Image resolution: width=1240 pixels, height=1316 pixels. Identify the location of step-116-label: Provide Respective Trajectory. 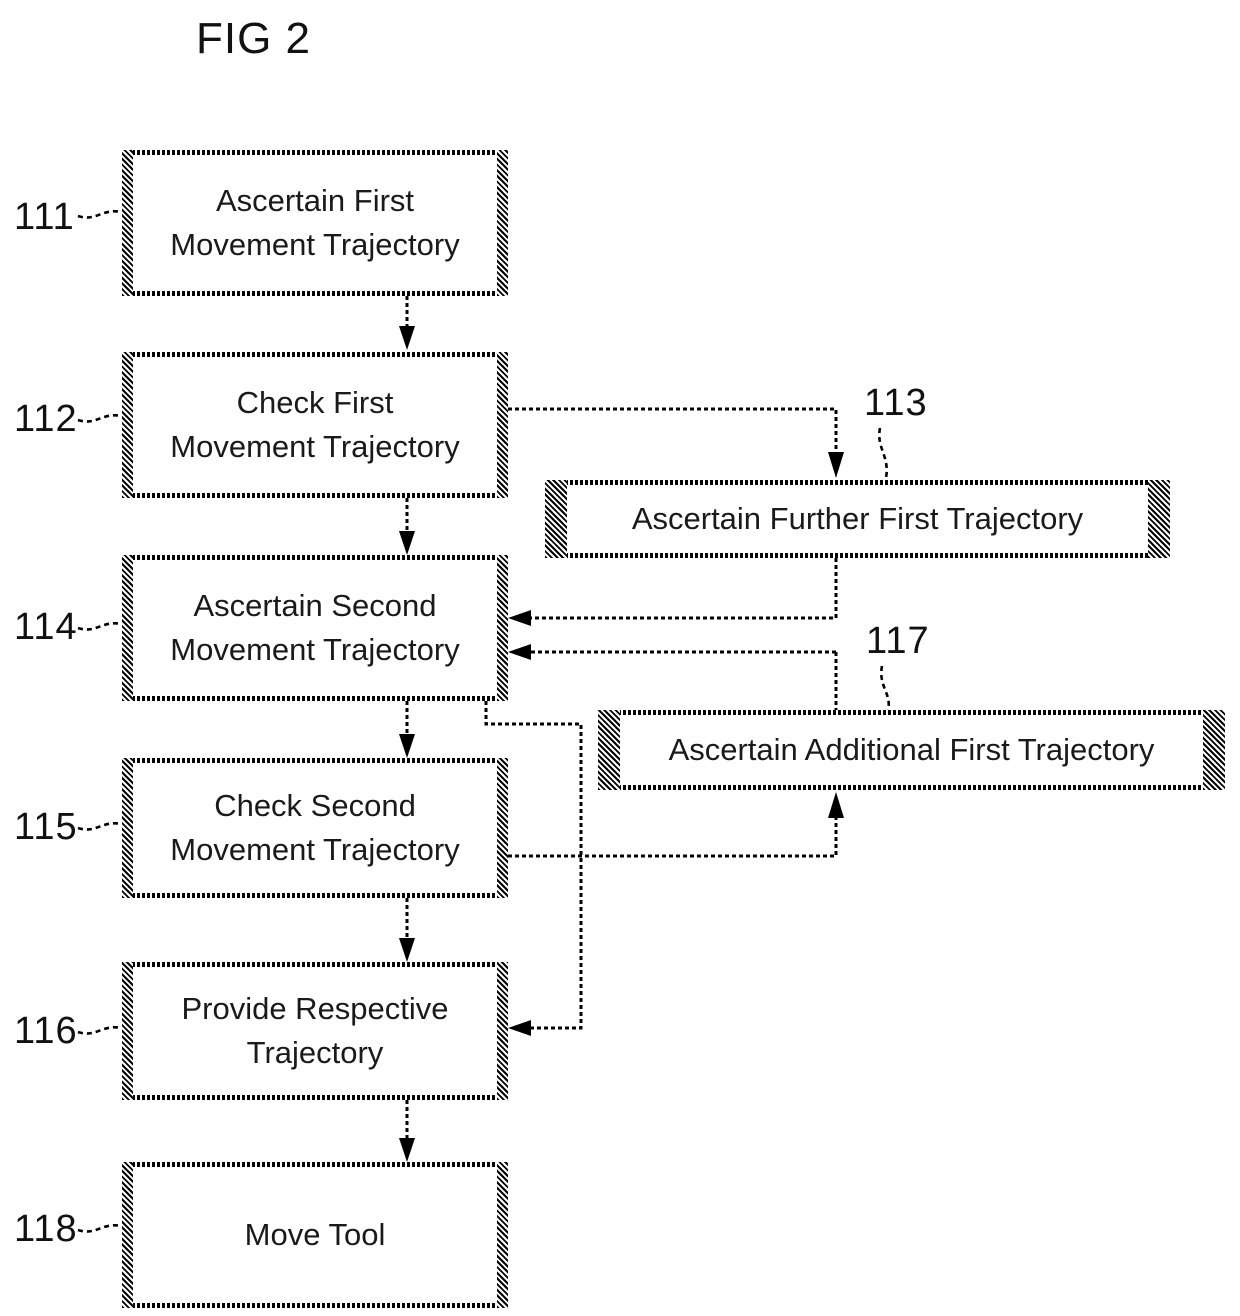
(315, 1030).